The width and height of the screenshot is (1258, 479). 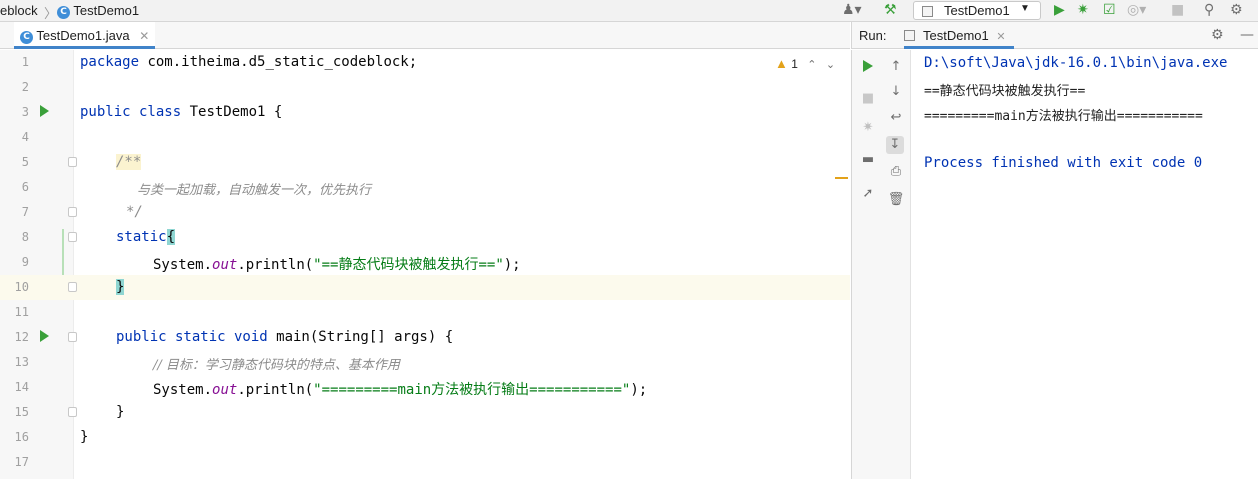 I want to click on code-line: 6 与类一起加载，自动触发一次，优先执行, so click(x=425, y=187).